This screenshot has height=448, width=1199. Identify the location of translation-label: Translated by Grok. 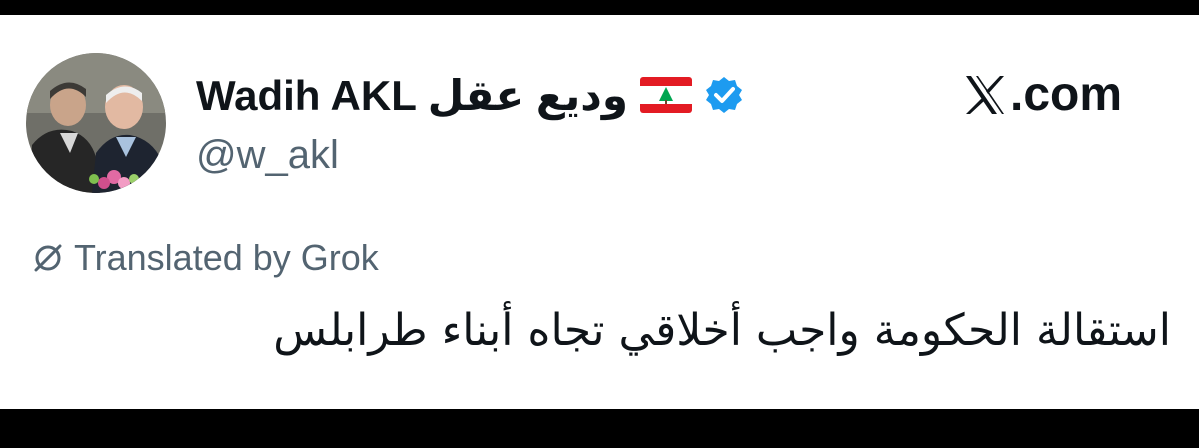
(226, 257).